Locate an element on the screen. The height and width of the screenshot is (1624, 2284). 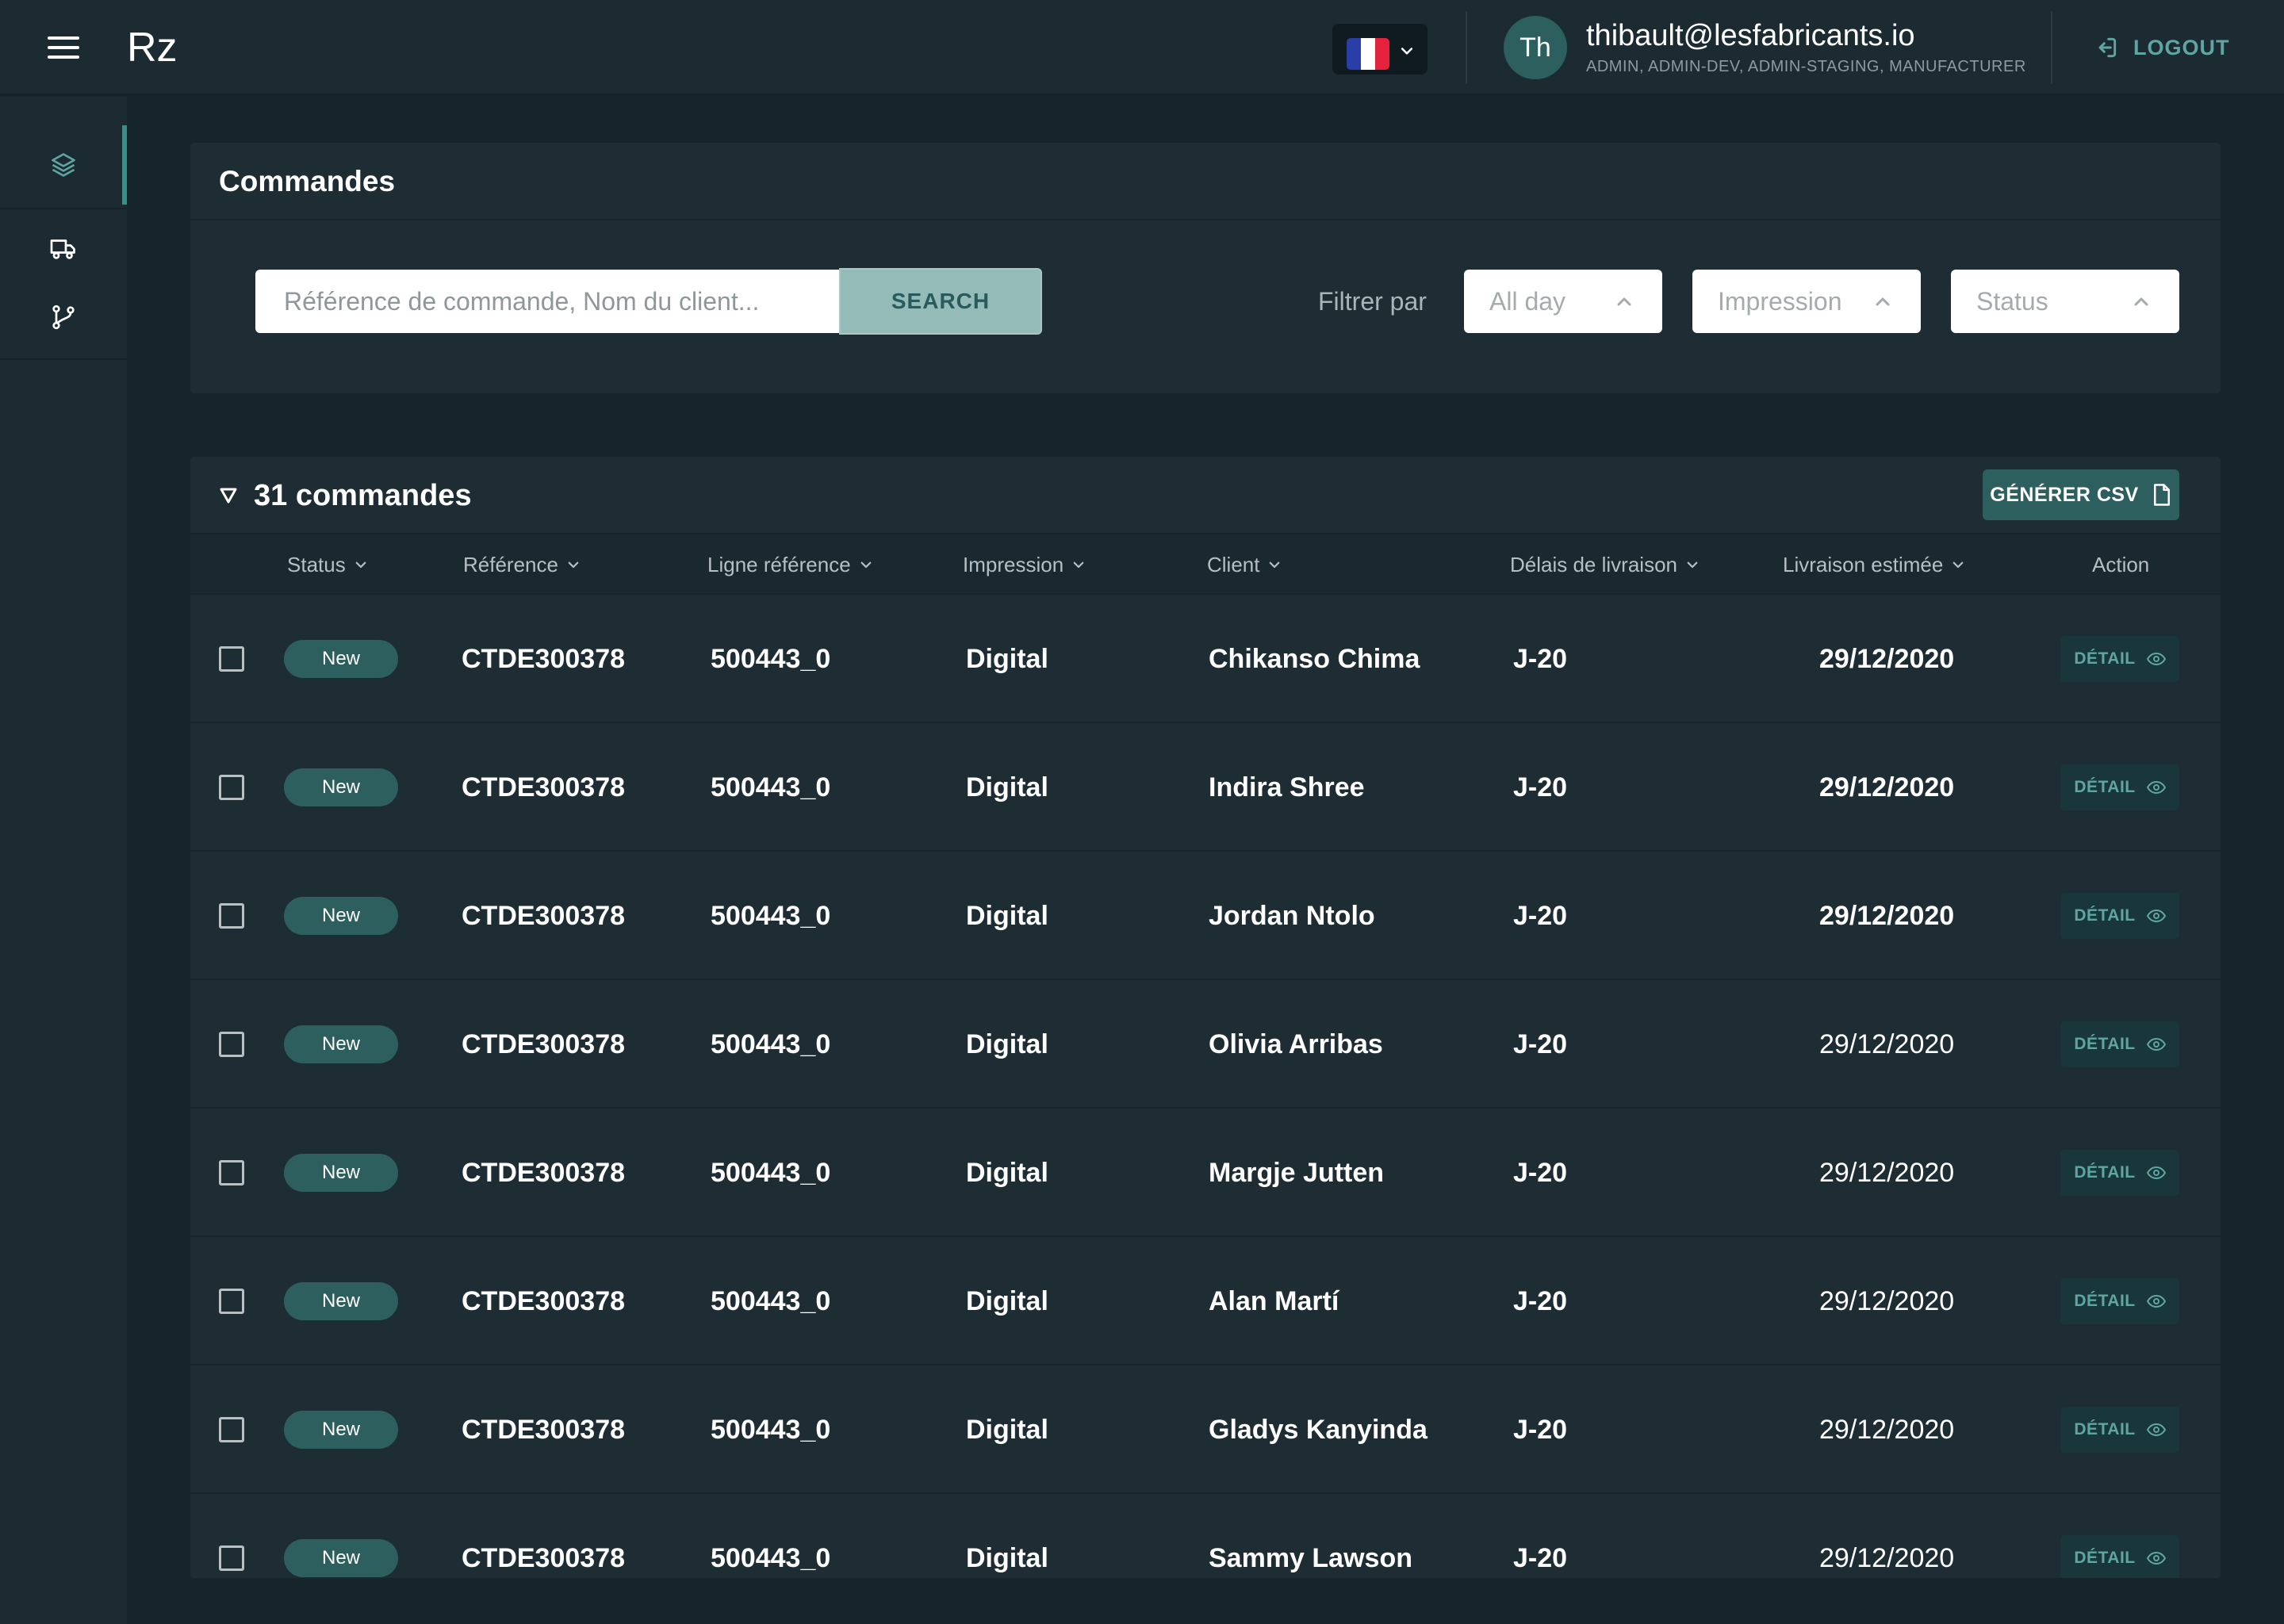
column-header-estimated-delivery: Livraison estimée is located at coordinates (1874, 564).